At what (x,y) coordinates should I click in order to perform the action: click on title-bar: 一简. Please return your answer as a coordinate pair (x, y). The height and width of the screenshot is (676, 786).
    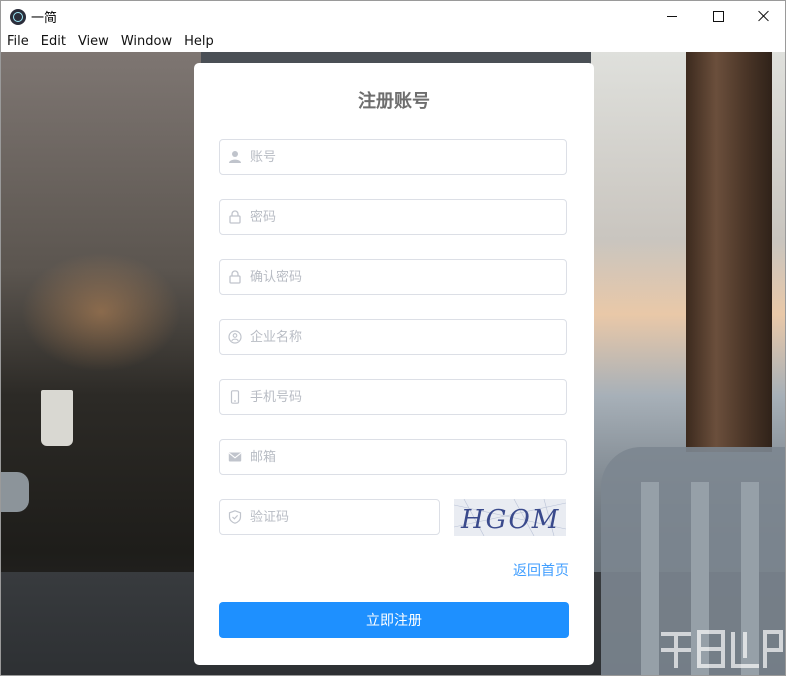
    Looking at the image, I should click on (393, 16).